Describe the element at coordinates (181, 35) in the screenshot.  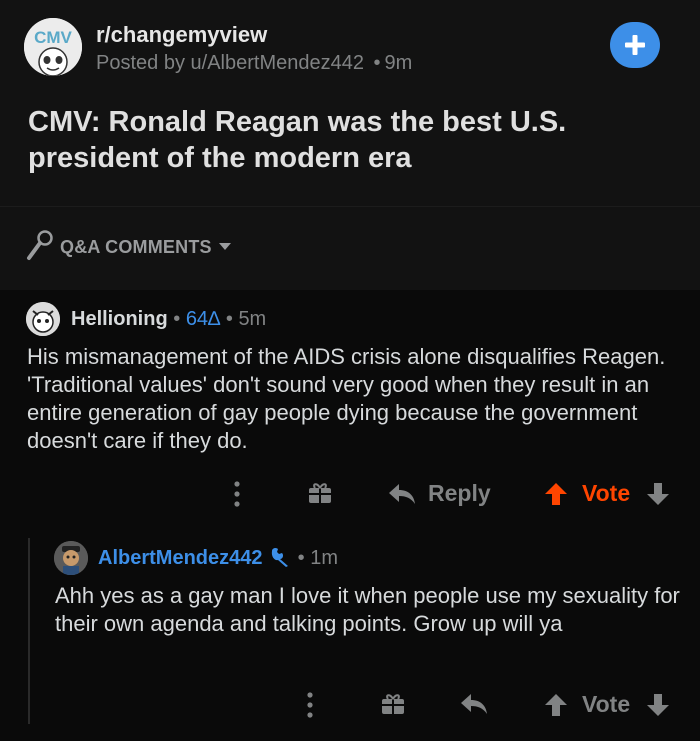
I see `subreddit-name: r/changemyview` at that location.